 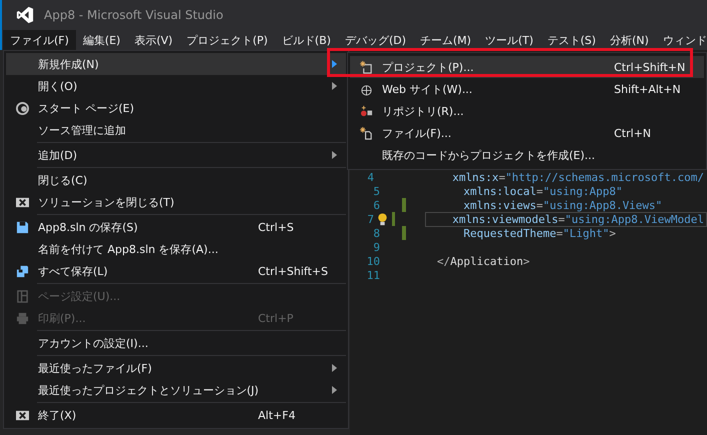 What do you see at coordinates (370, 219) in the screenshot?
I see `line-number: 7` at bounding box center [370, 219].